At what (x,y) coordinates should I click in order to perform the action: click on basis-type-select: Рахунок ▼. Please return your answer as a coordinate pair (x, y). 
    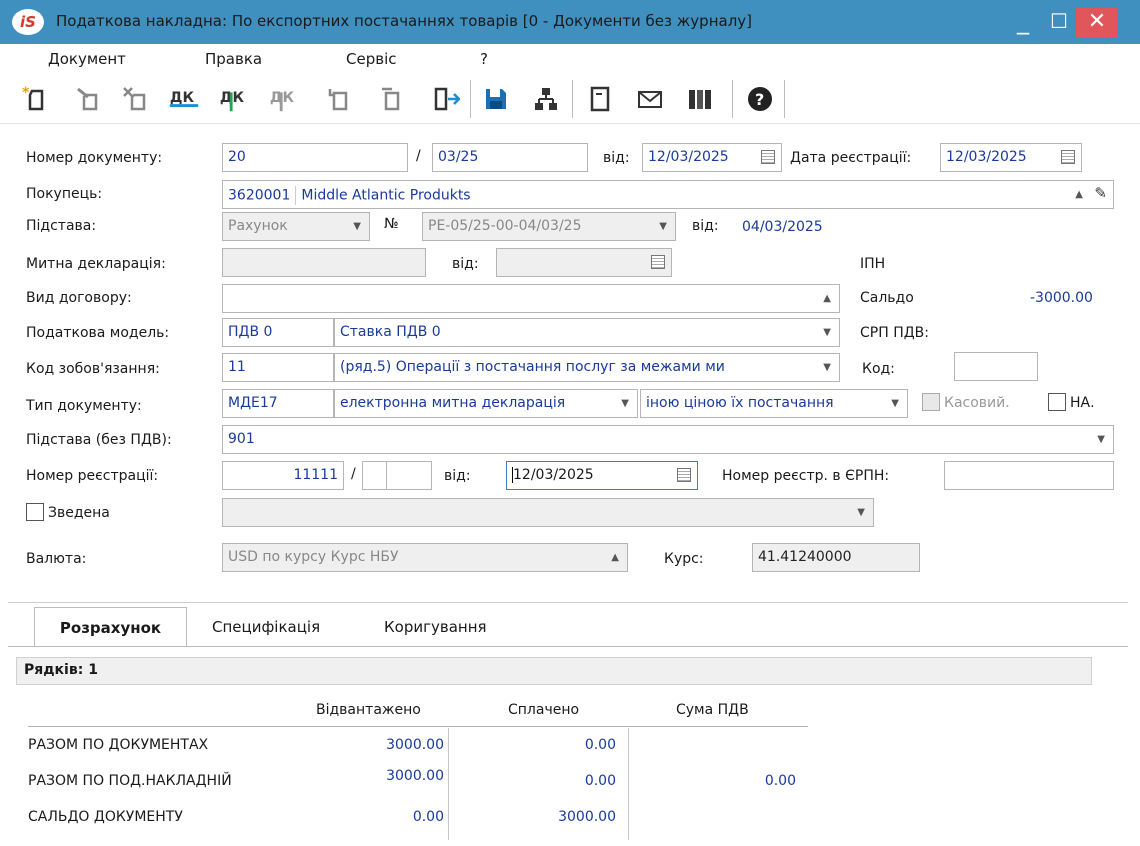
    Looking at the image, I should click on (296, 226).